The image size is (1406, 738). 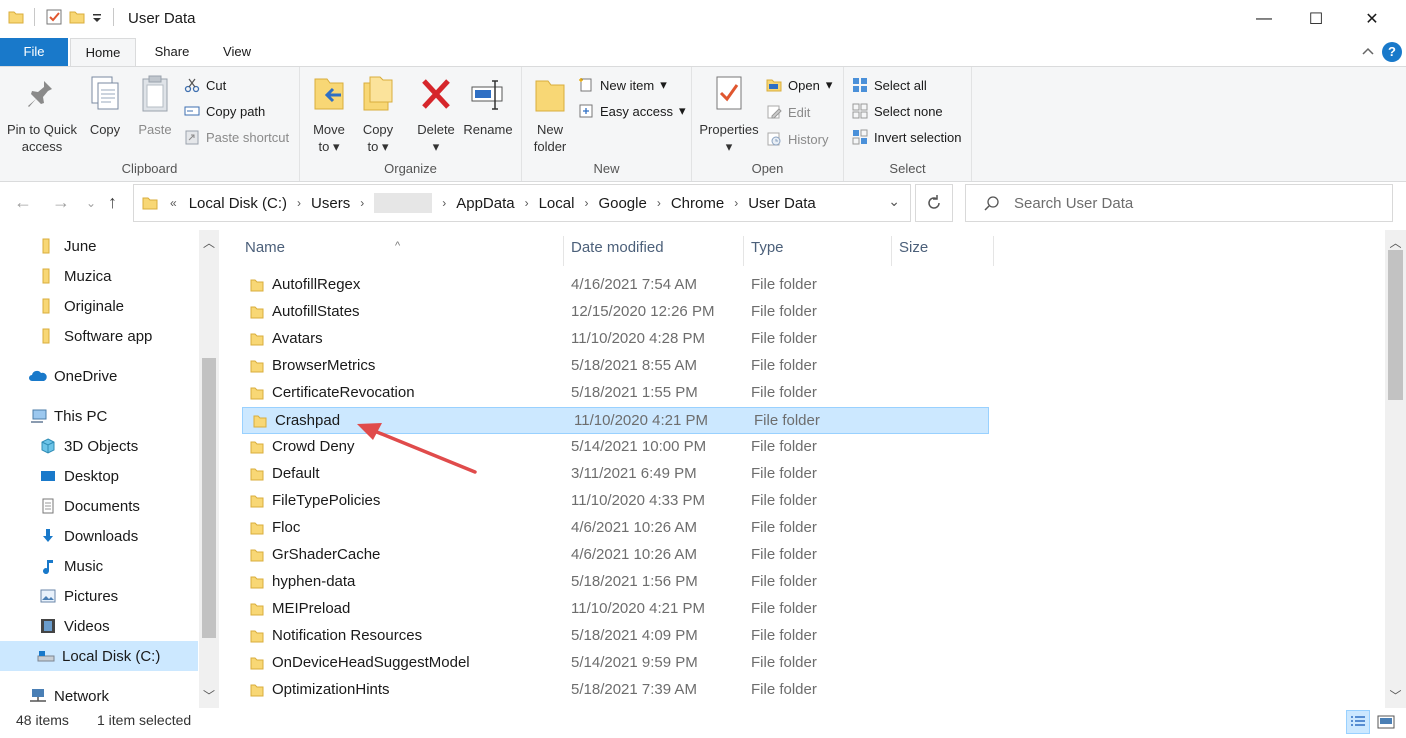 What do you see at coordinates (1386, 722) in the screenshot?
I see `large-icons-view-button` at bounding box center [1386, 722].